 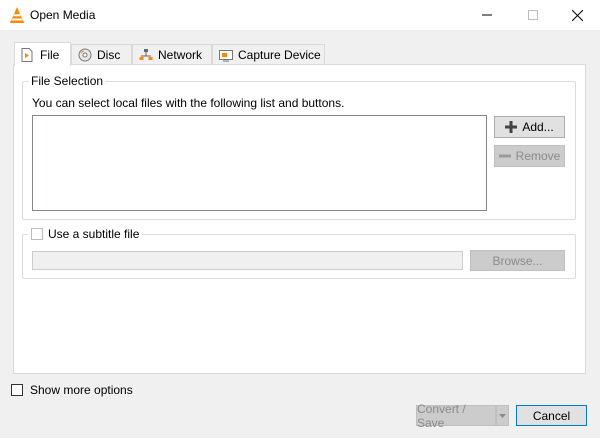 What do you see at coordinates (17, 15) in the screenshot?
I see `vlc-cone-icon` at bounding box center [17, 15].